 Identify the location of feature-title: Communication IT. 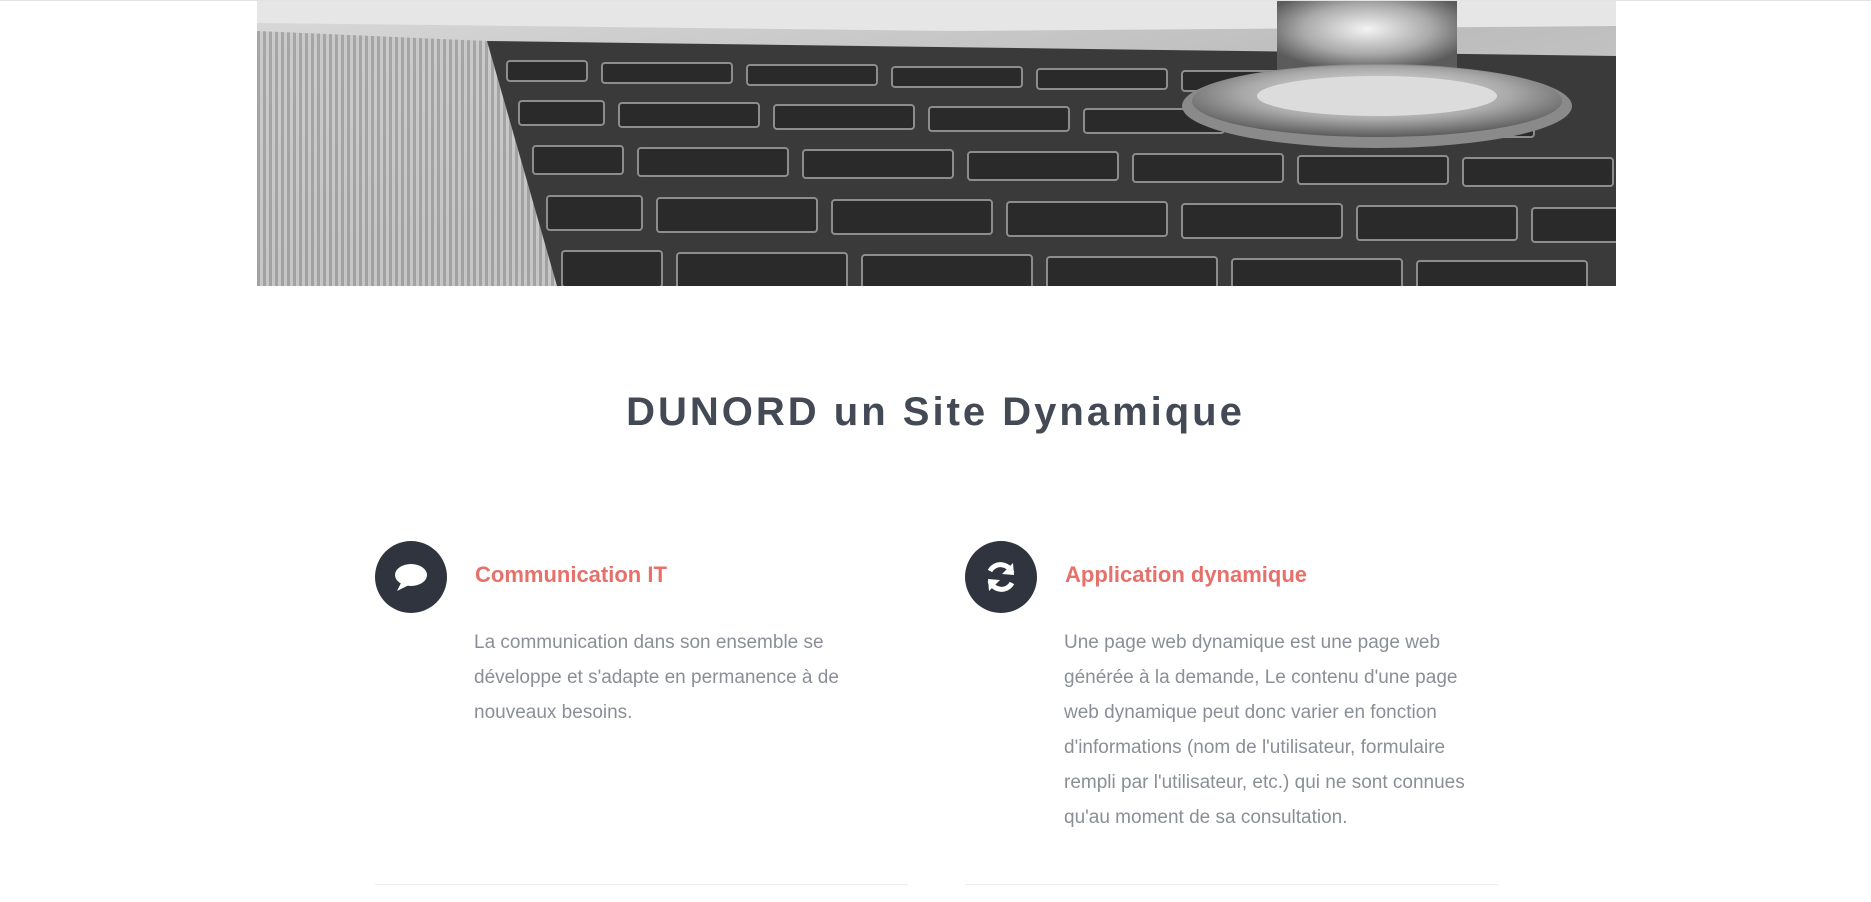
(571, 574).